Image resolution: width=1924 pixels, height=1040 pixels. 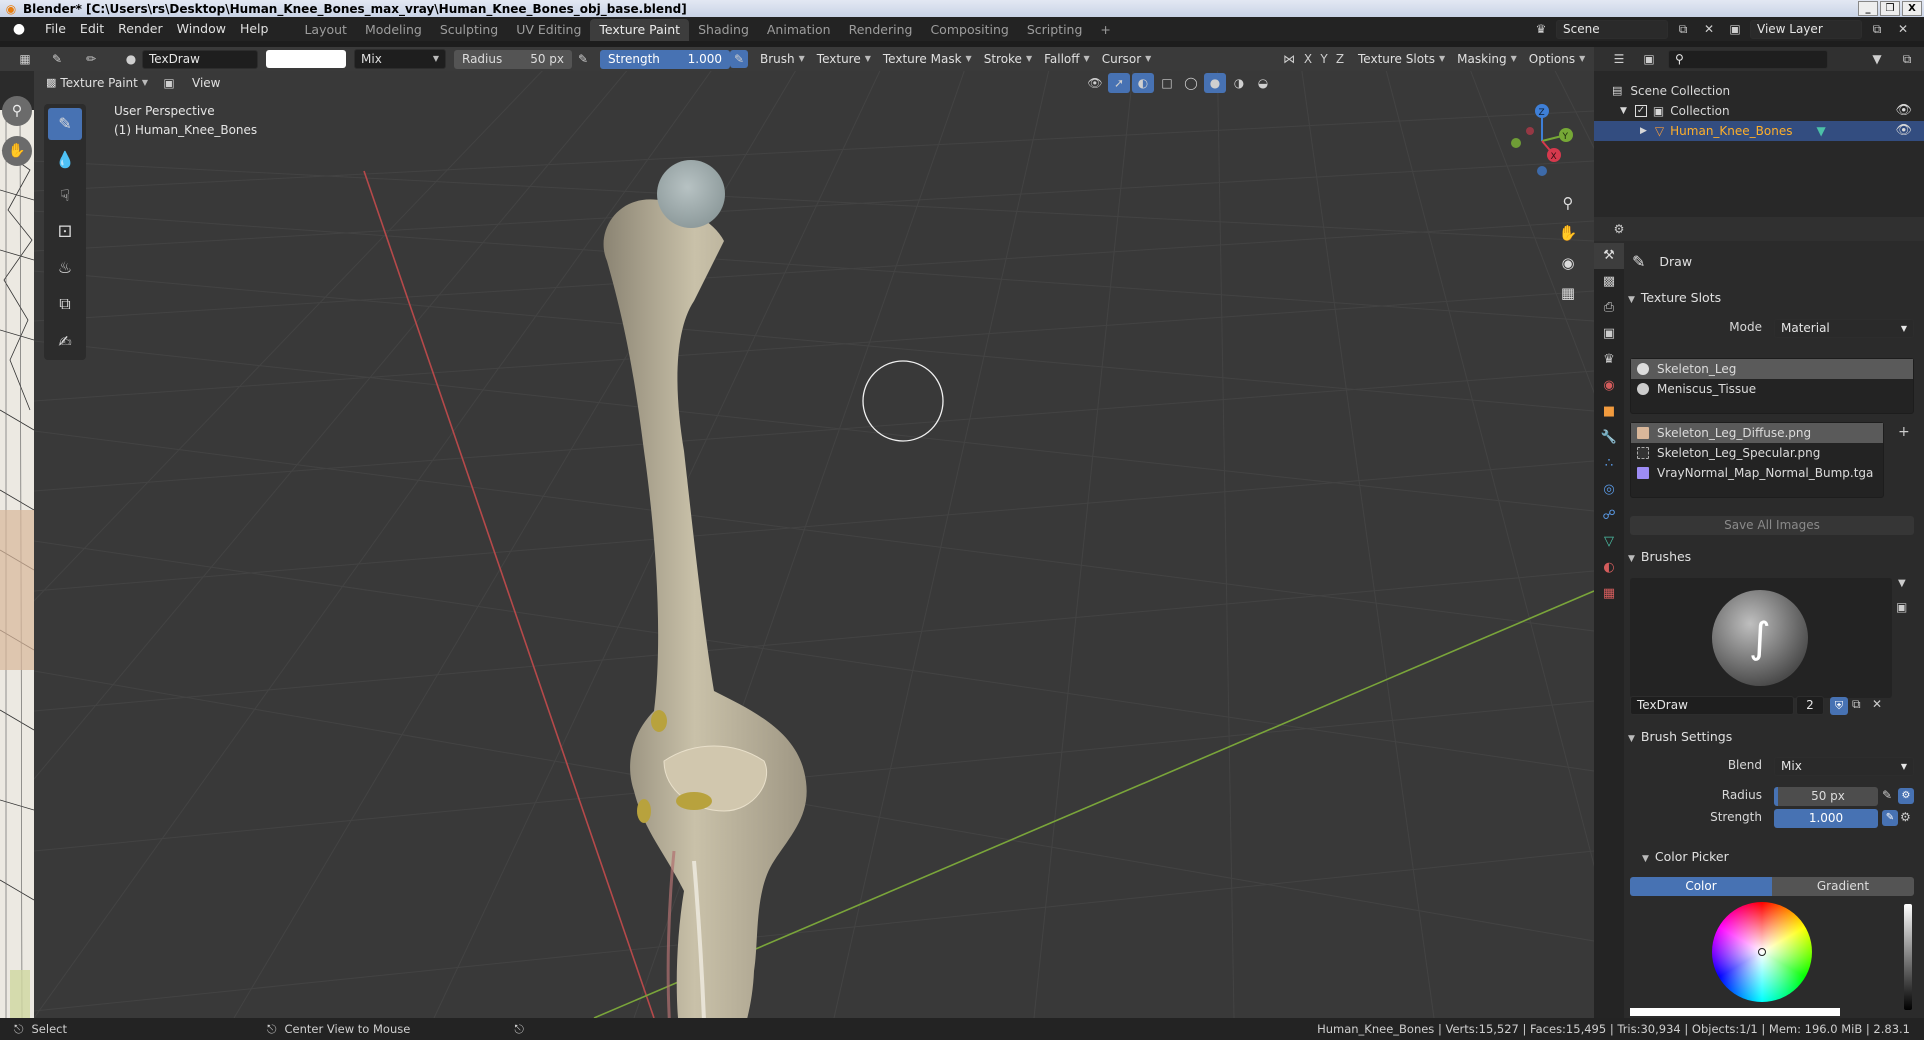 I want to click on texture-image-item: Skeleton_Leg_Diffuse.png, so click(x=1757, y=433).